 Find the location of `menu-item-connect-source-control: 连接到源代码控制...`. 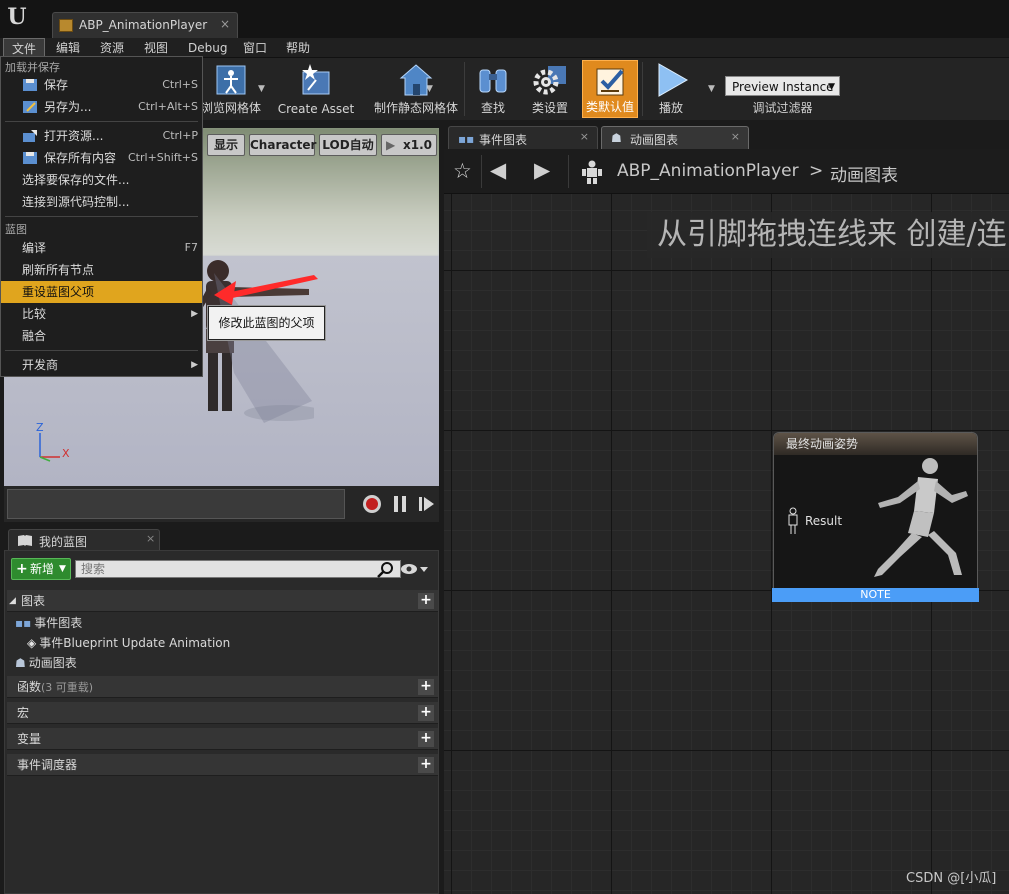

menu-item-connect-source-control: 连接到源代码控制... is located at coordinates (101, 202).